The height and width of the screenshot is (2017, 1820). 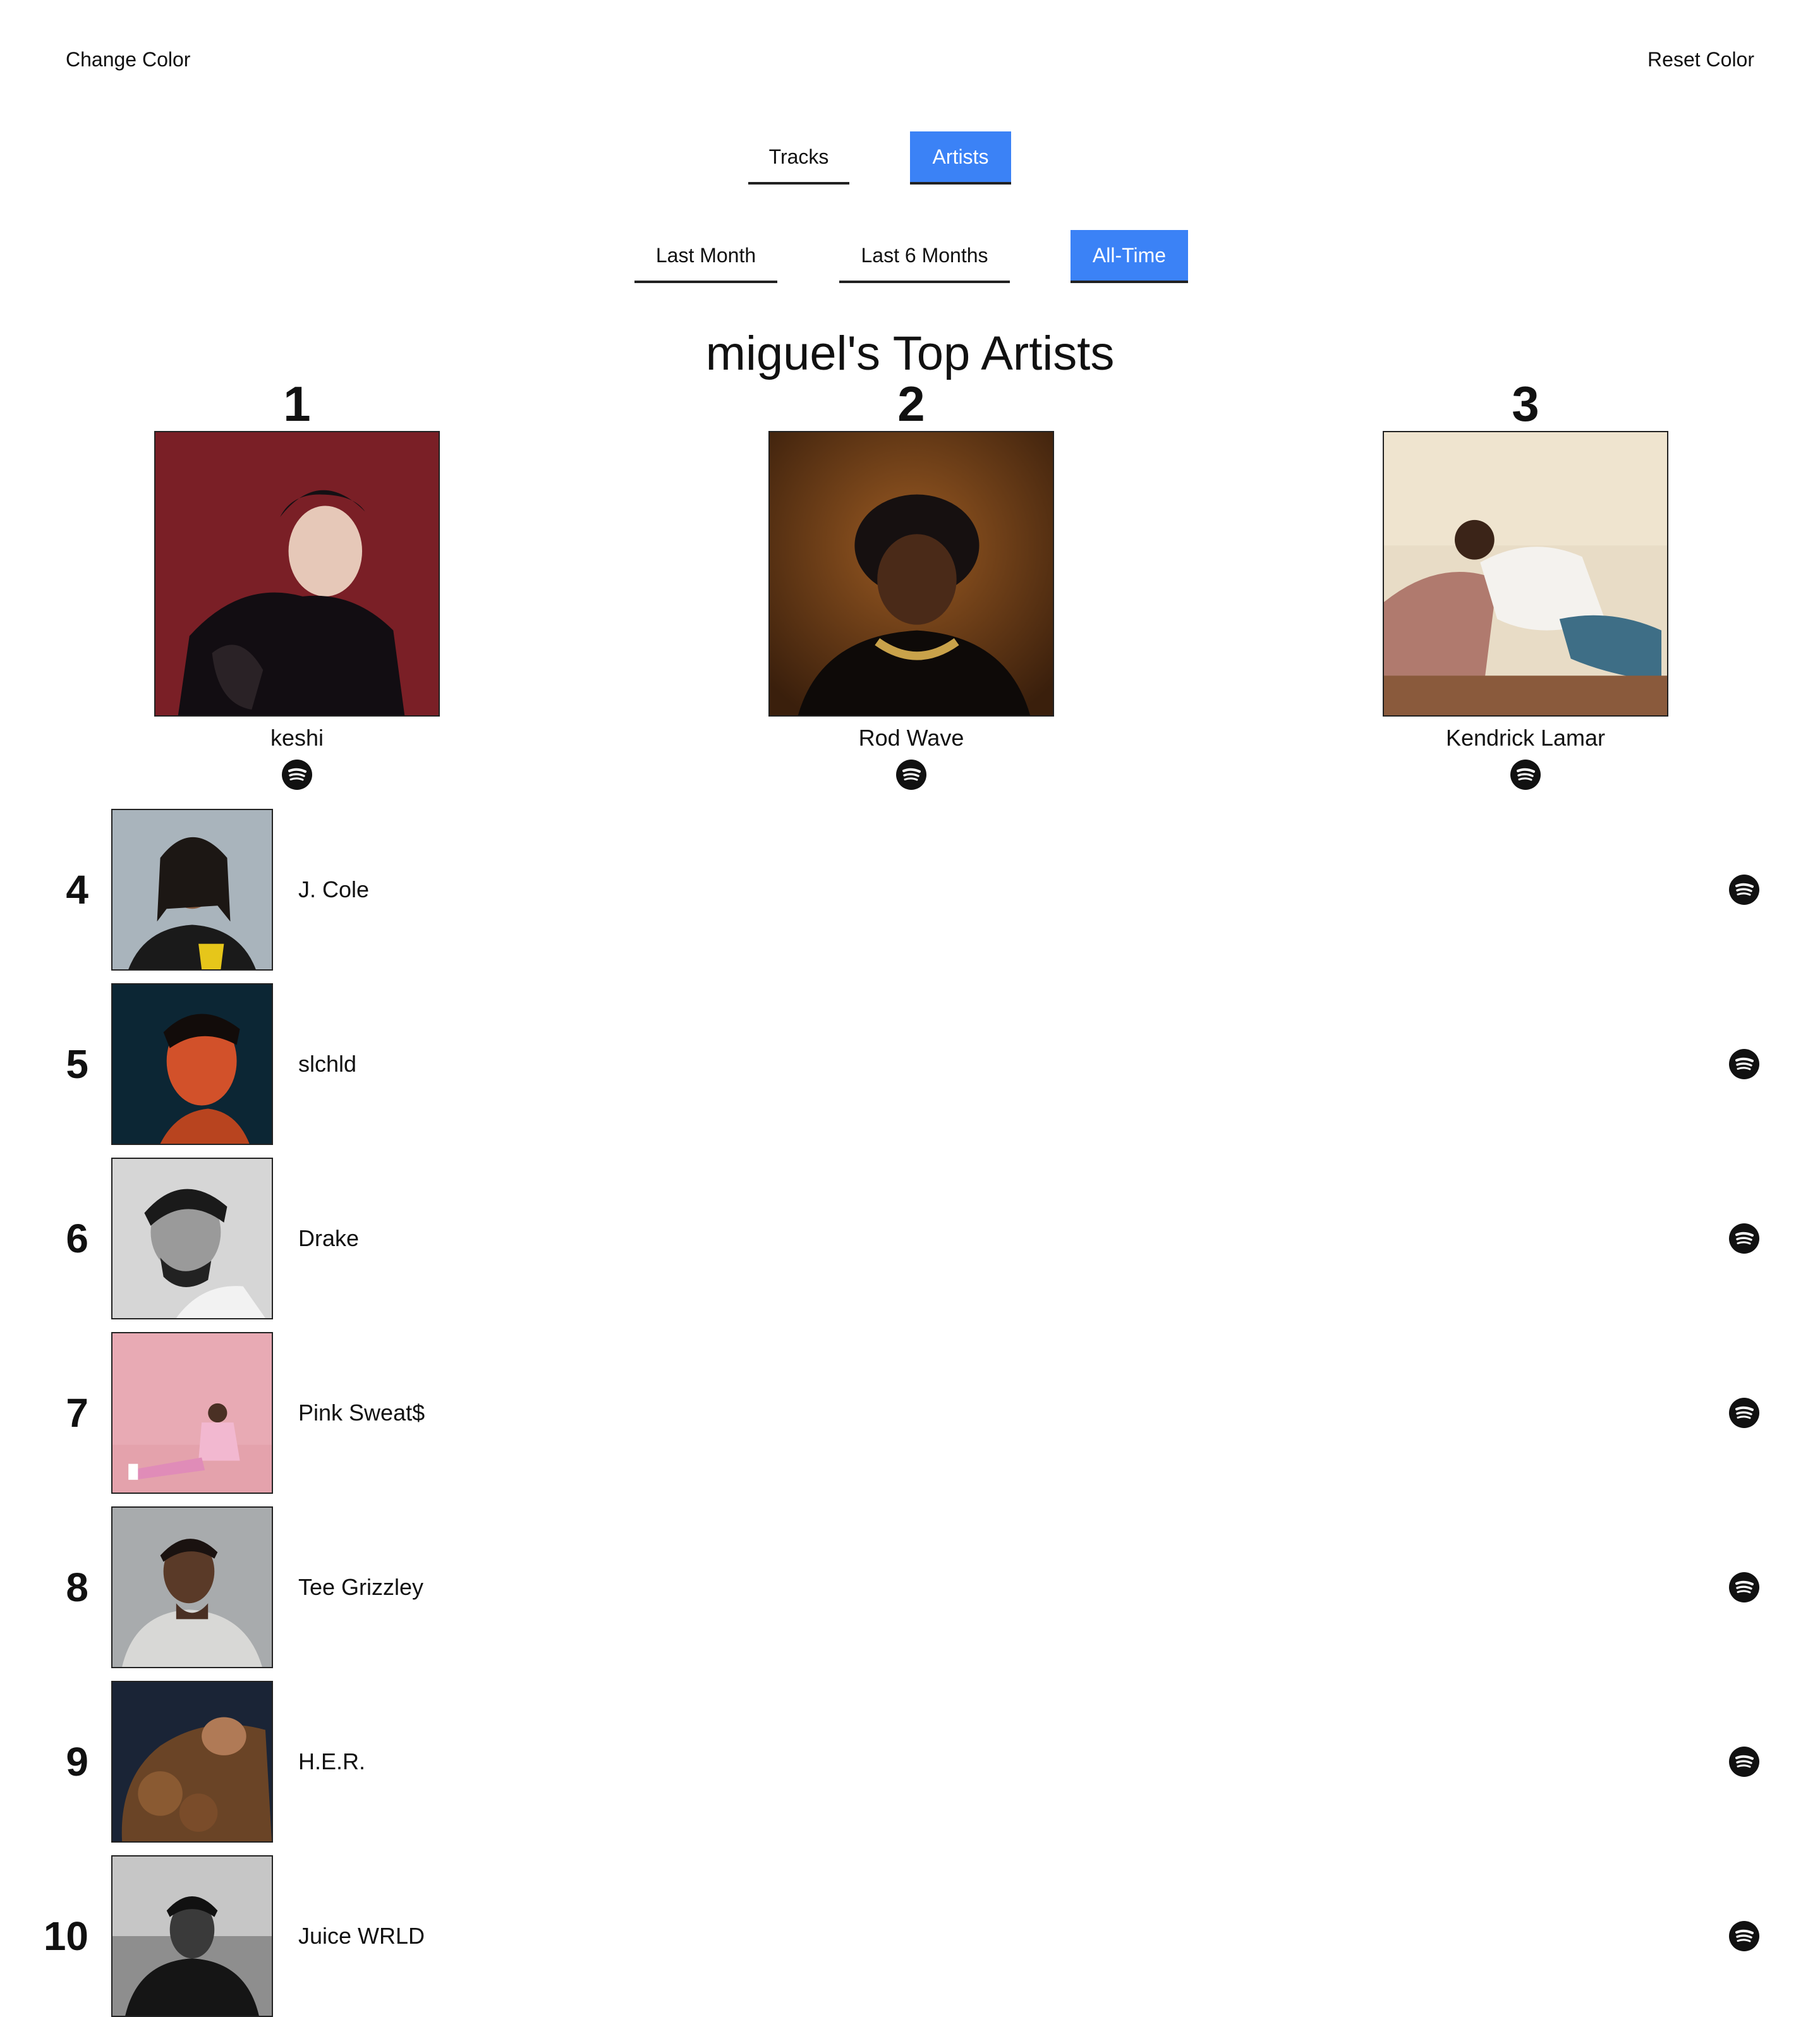 What do you see at coordinates (77, 1064) in the screenshot?
I see `rank-number: 5` at bounding box center [77, 1064].